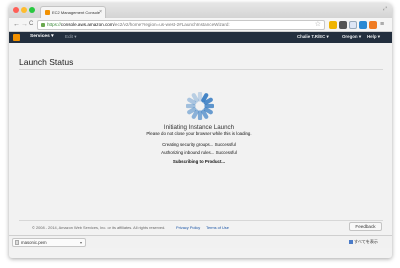 This screenshot has width=400, height=268. What do you see at coordinates (188, 227) in the screenshot?
I see `privacy-policy-link: Privacy Policy` at bounding box center [188, 227].